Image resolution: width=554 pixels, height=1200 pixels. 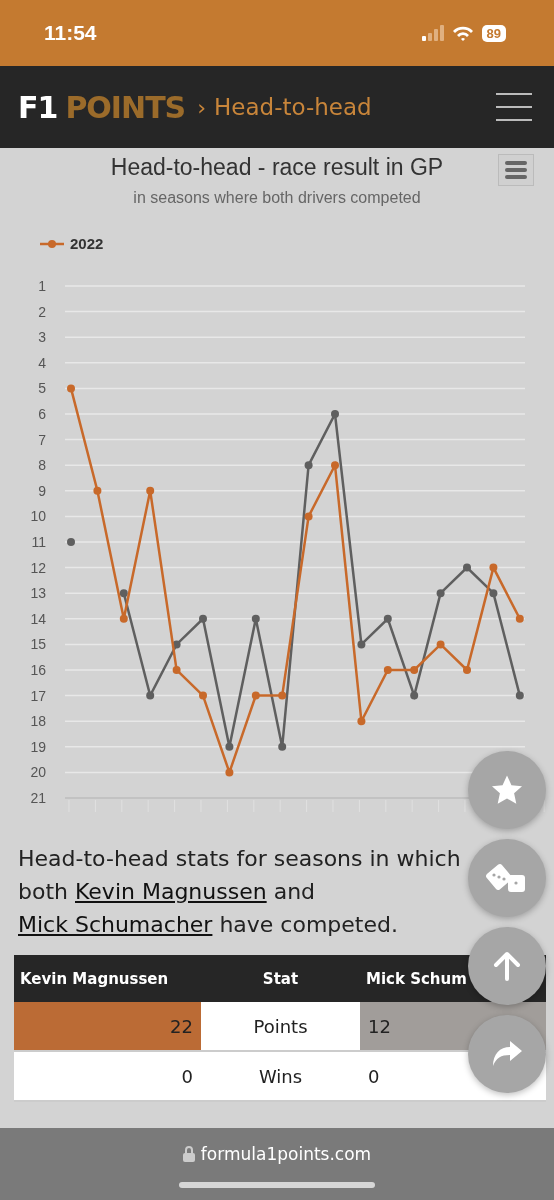 What do you see at coordinates (115, 924) in the screenshot?
I see `driver-link: Mick Schumacher` at bounding box center [115, 924].